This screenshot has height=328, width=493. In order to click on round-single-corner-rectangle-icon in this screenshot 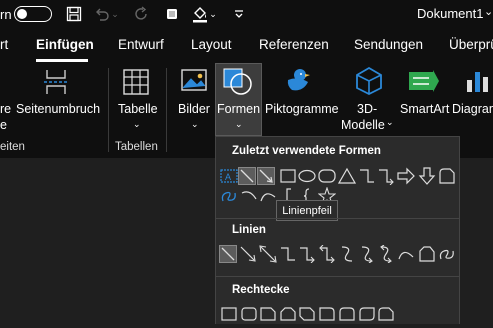, I will do `click(327, 314)`.